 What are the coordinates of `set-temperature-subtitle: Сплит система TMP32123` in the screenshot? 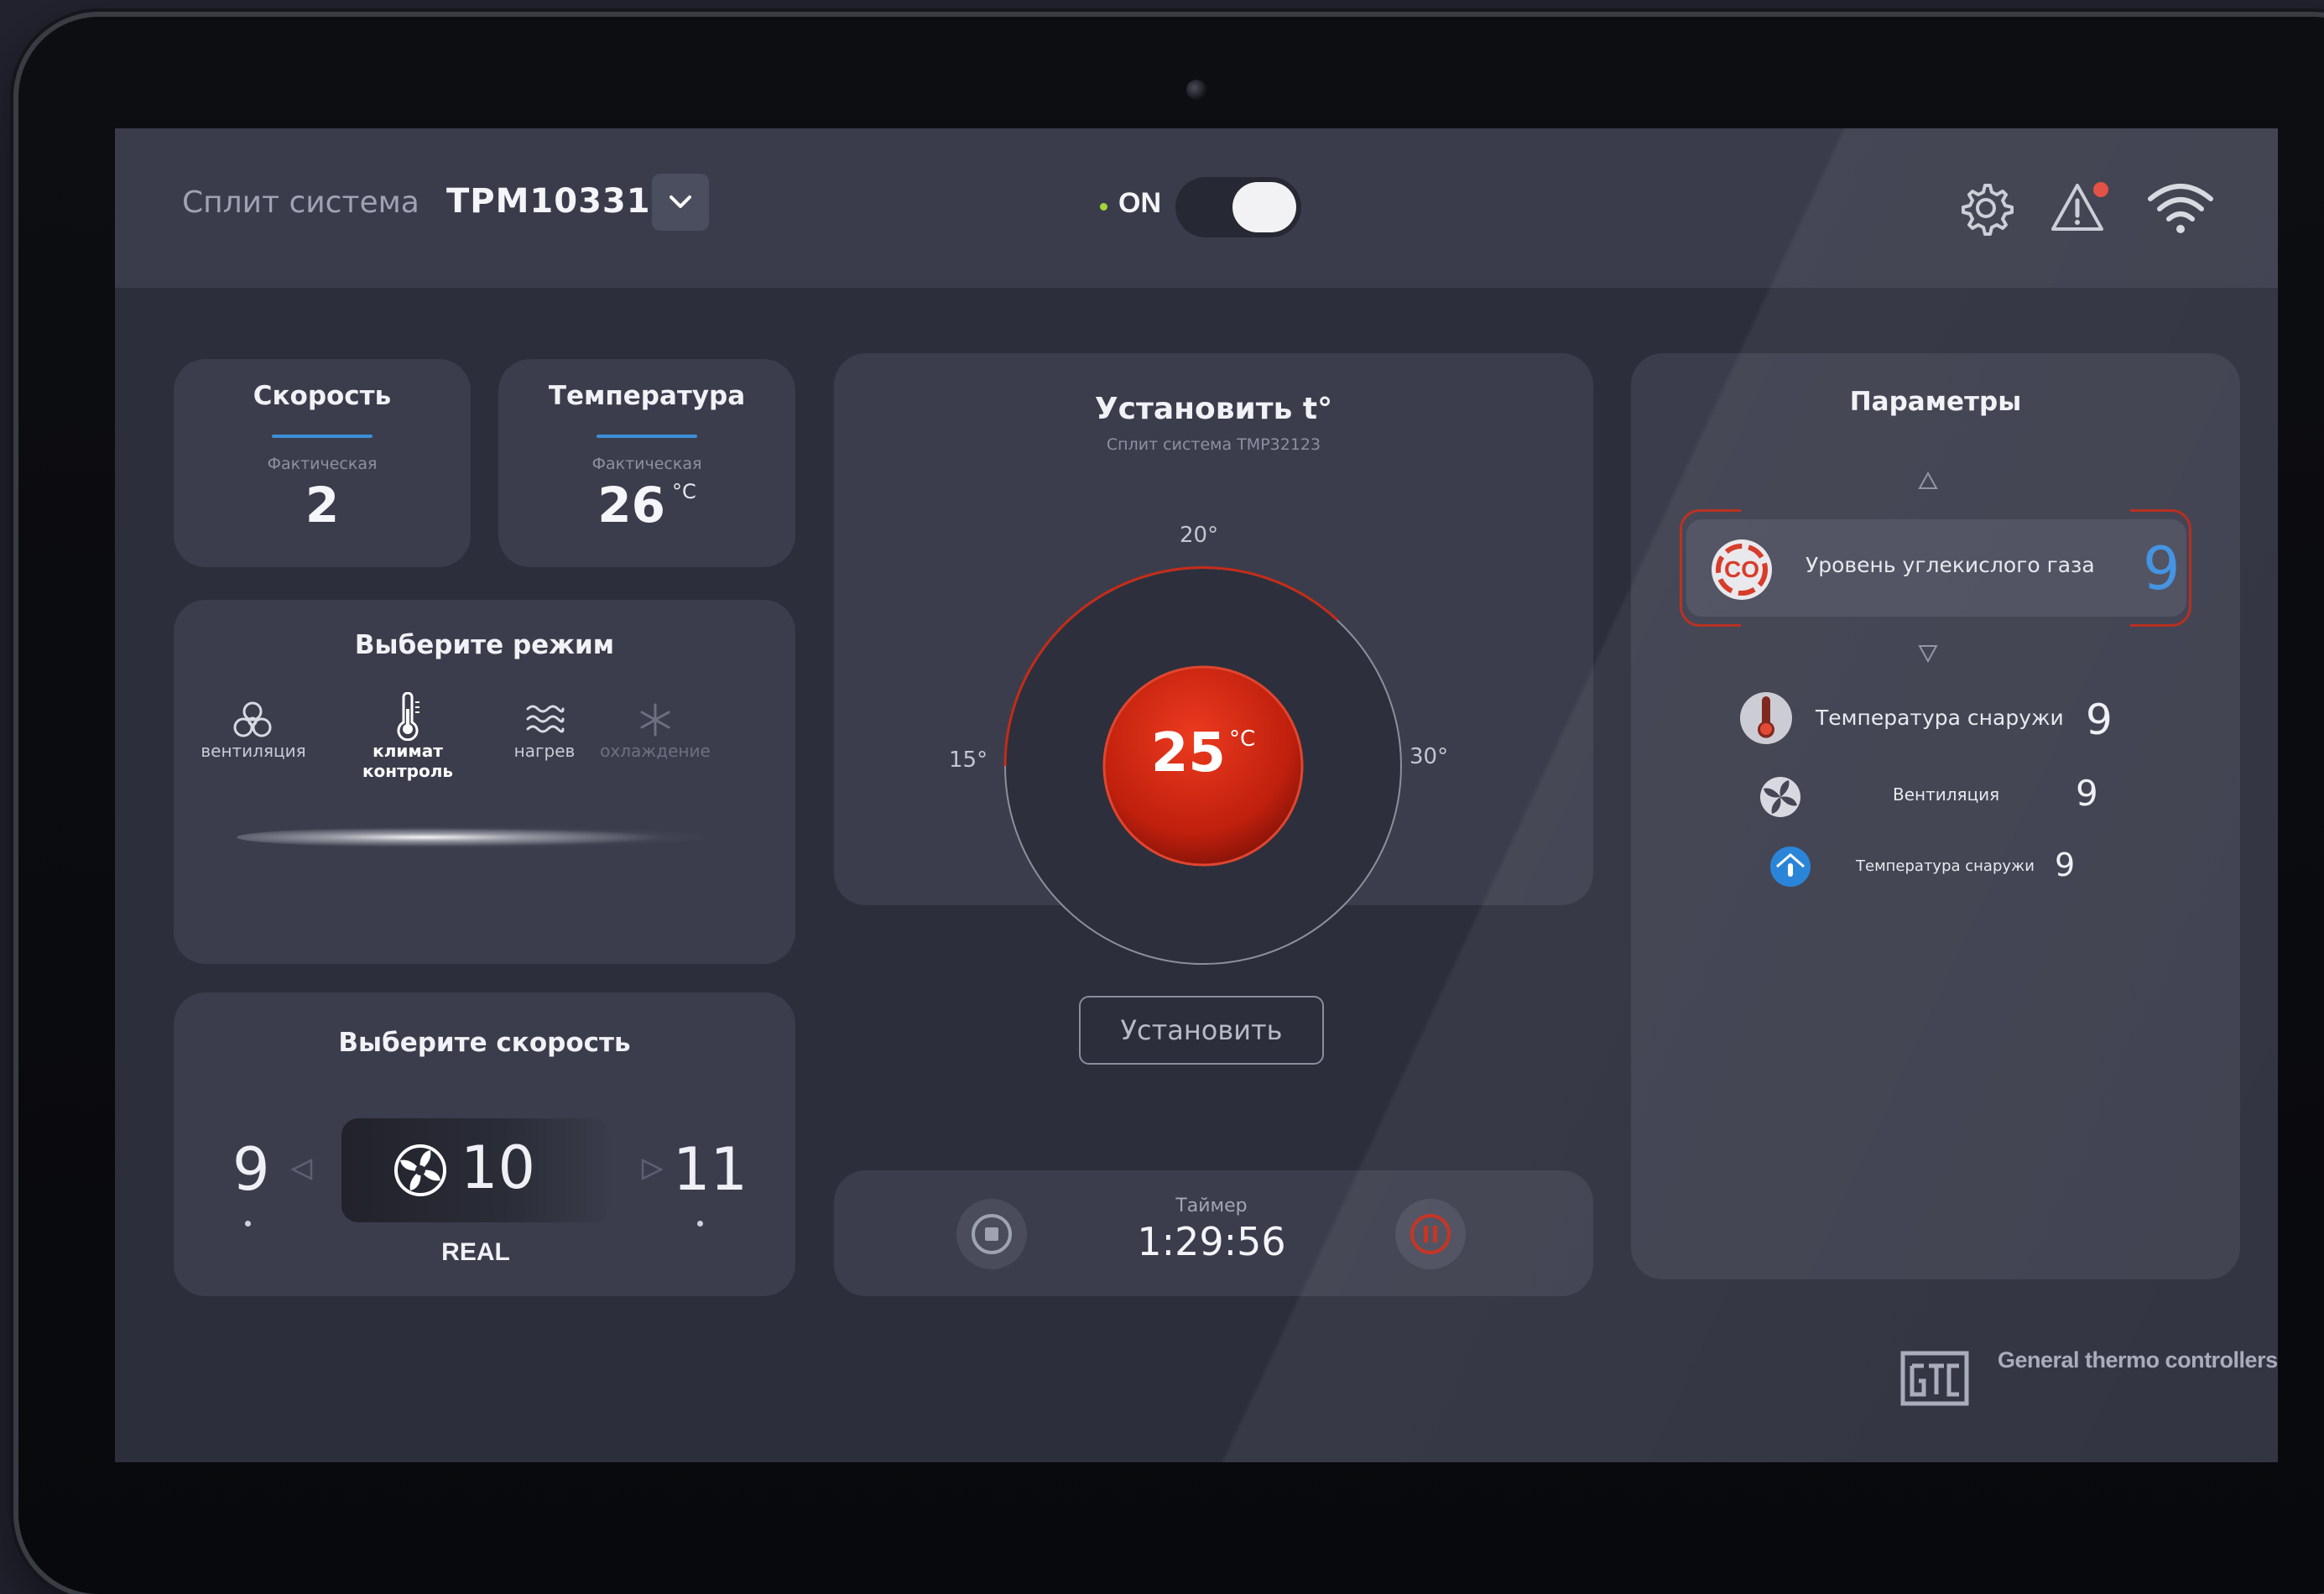 It's located at (1213, 444).